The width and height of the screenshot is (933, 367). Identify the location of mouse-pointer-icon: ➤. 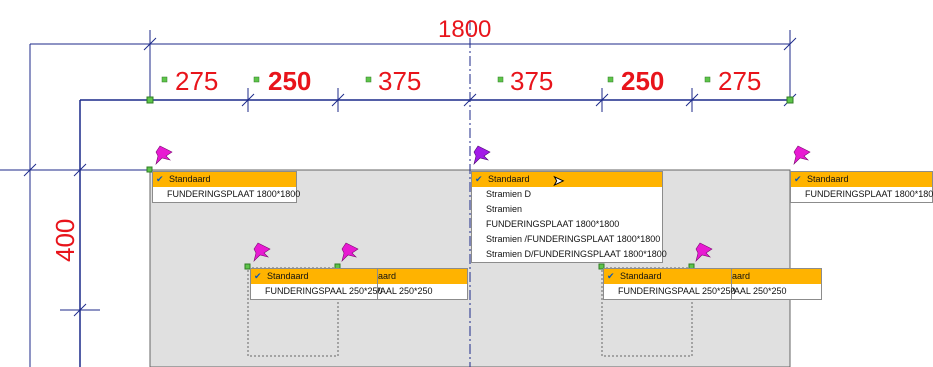
(559, 182).